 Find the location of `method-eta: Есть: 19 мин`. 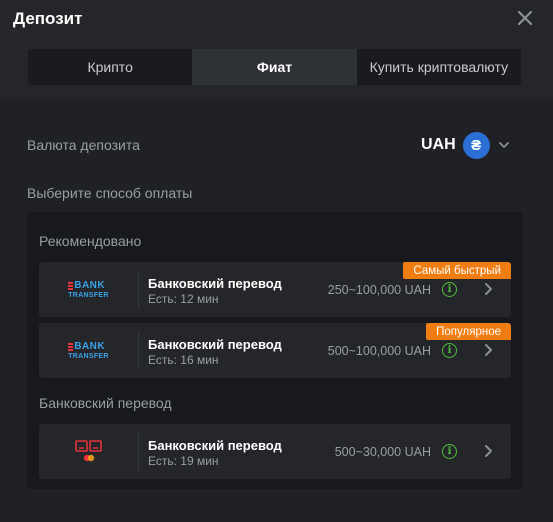

method-eta: Есть: 19 мин is located at coordinates (183, 461).